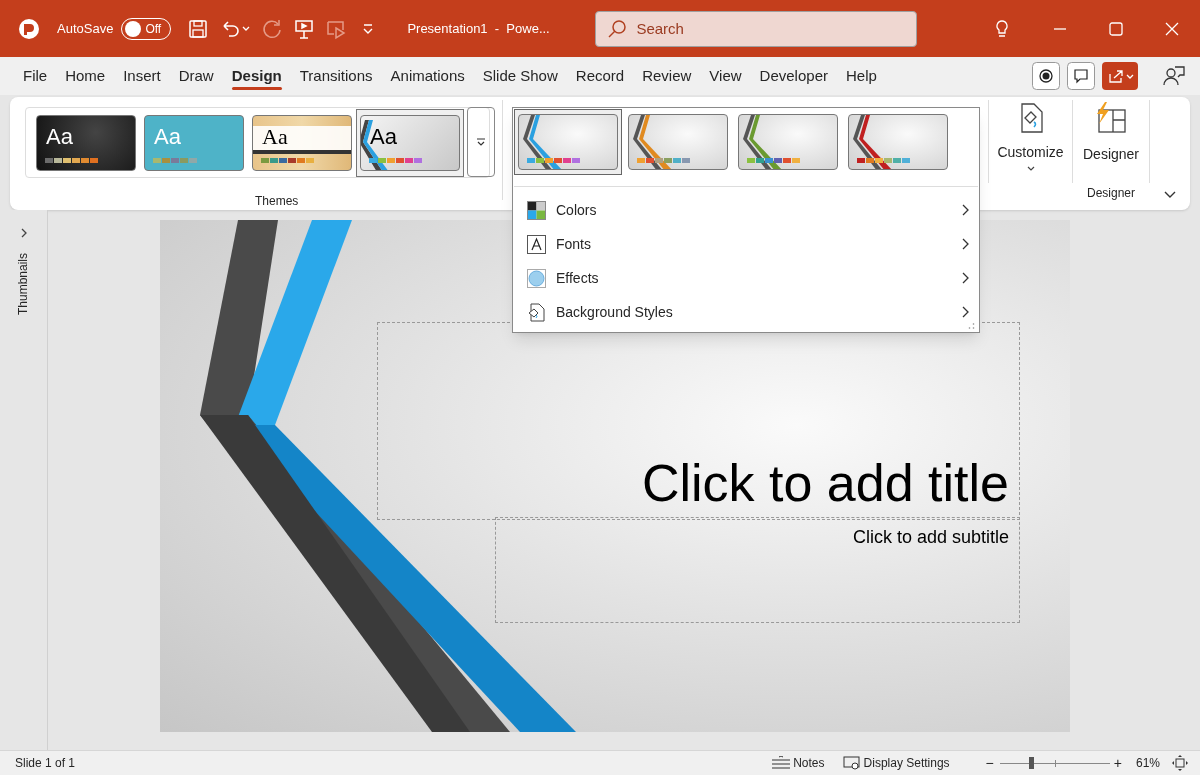  I want to click on ribbon-tab: Record, so click(600, 76).